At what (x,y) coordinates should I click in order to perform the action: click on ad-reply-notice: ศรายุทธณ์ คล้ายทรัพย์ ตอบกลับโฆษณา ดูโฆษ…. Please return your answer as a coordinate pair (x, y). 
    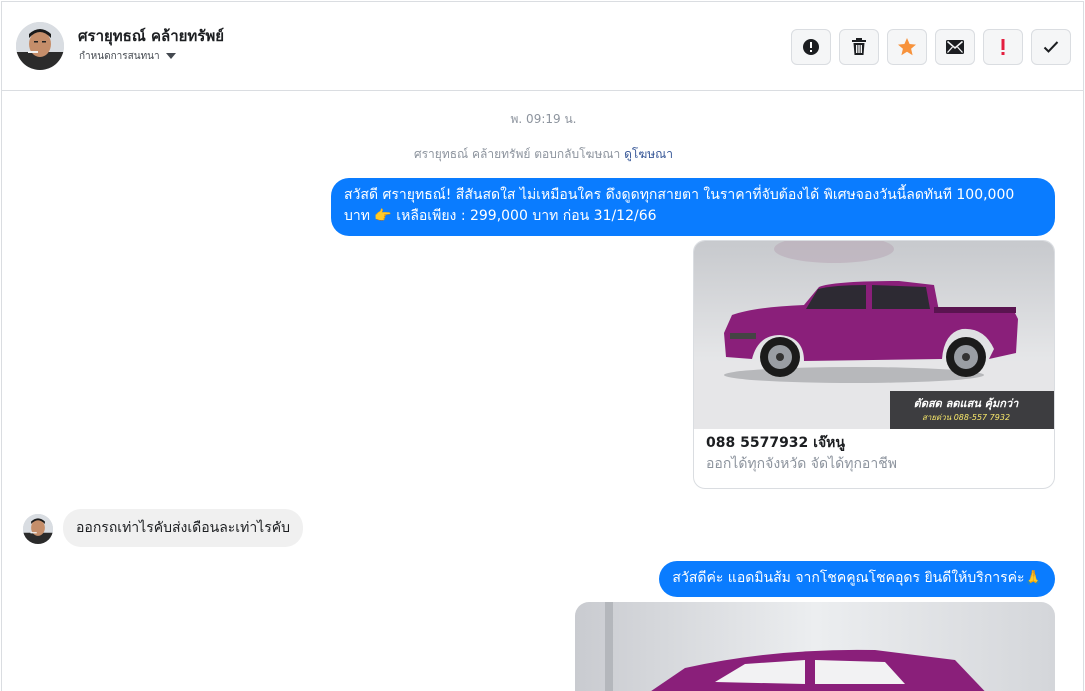
    Looking at the image, I should click on (542, 154).